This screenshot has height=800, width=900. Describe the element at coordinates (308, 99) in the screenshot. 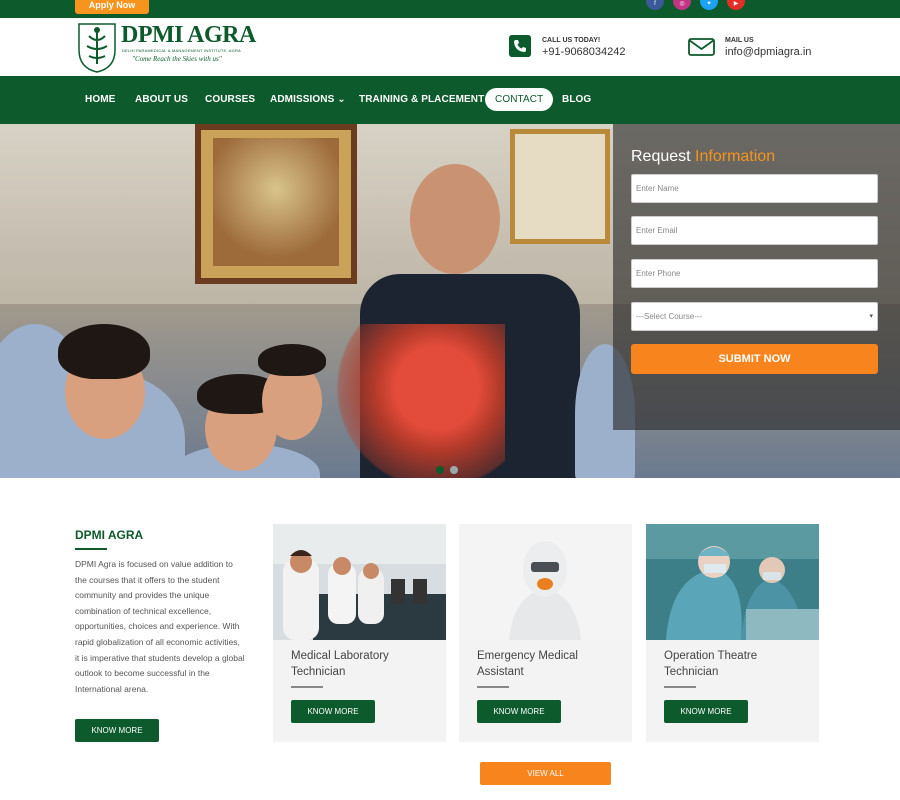

I see `nav-item-admissions: ADMISSIONS ⌄` at that location.